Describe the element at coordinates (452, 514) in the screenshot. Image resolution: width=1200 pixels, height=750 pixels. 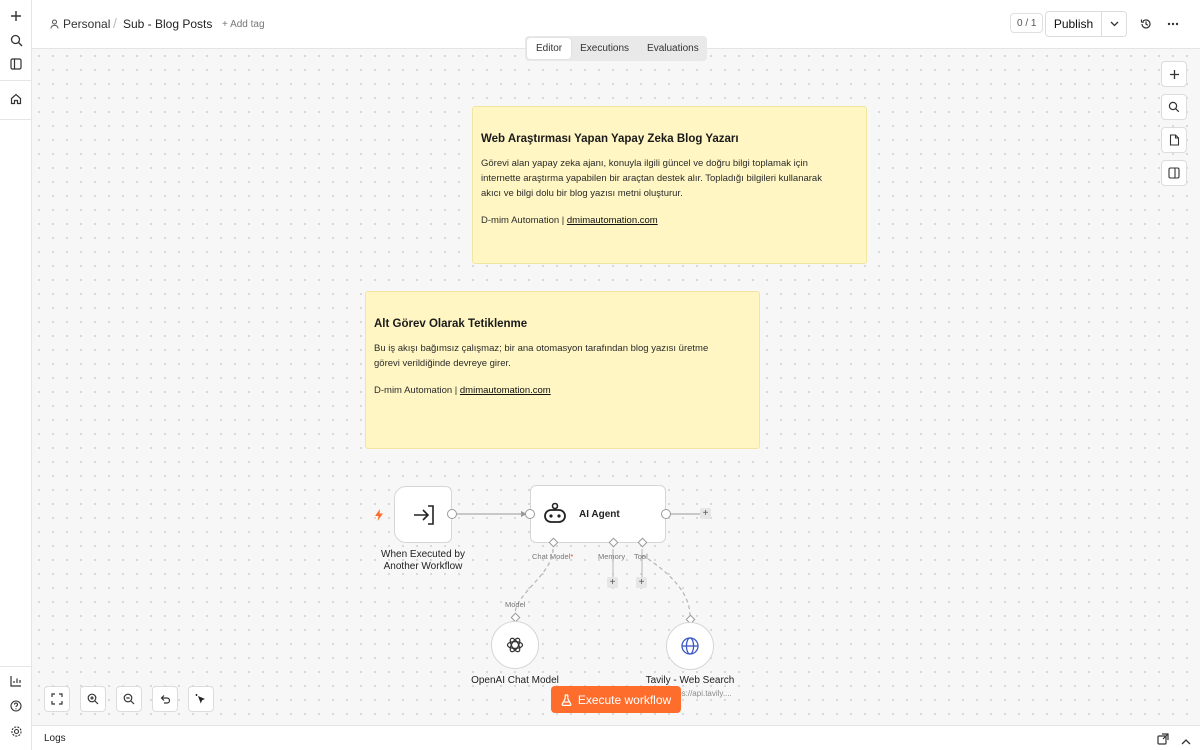
I see `trigger-output-handle` at that location.